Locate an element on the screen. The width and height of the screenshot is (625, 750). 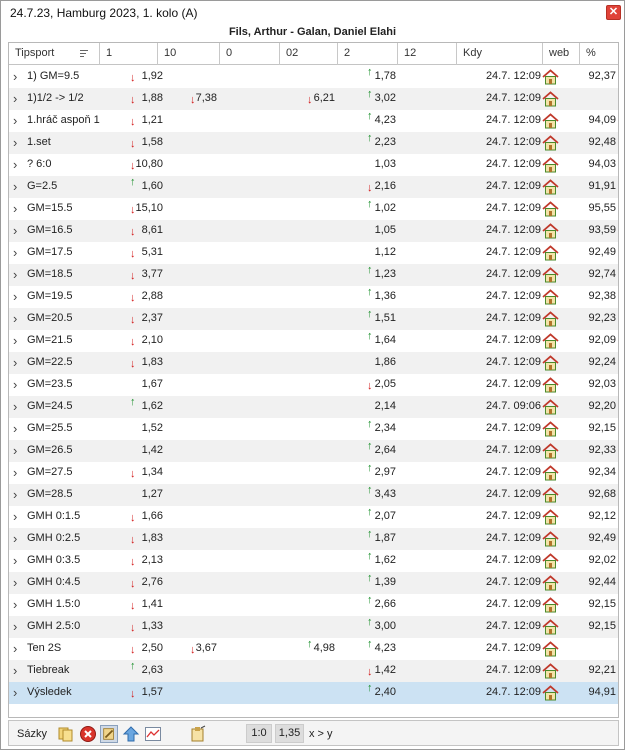
table-row: › GMH 2.5:0 1,33 ↓ 3,00 ↑ 24.7. 12:09 92,15 is located at coordinates (313, 627).